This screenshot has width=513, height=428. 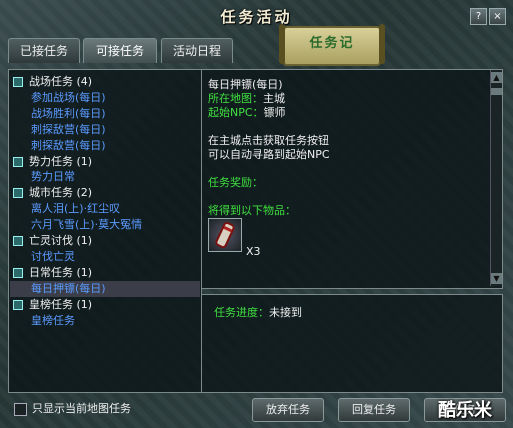 I want to click on quest-category: 日常任务 (1), so click(x=52, y=273).